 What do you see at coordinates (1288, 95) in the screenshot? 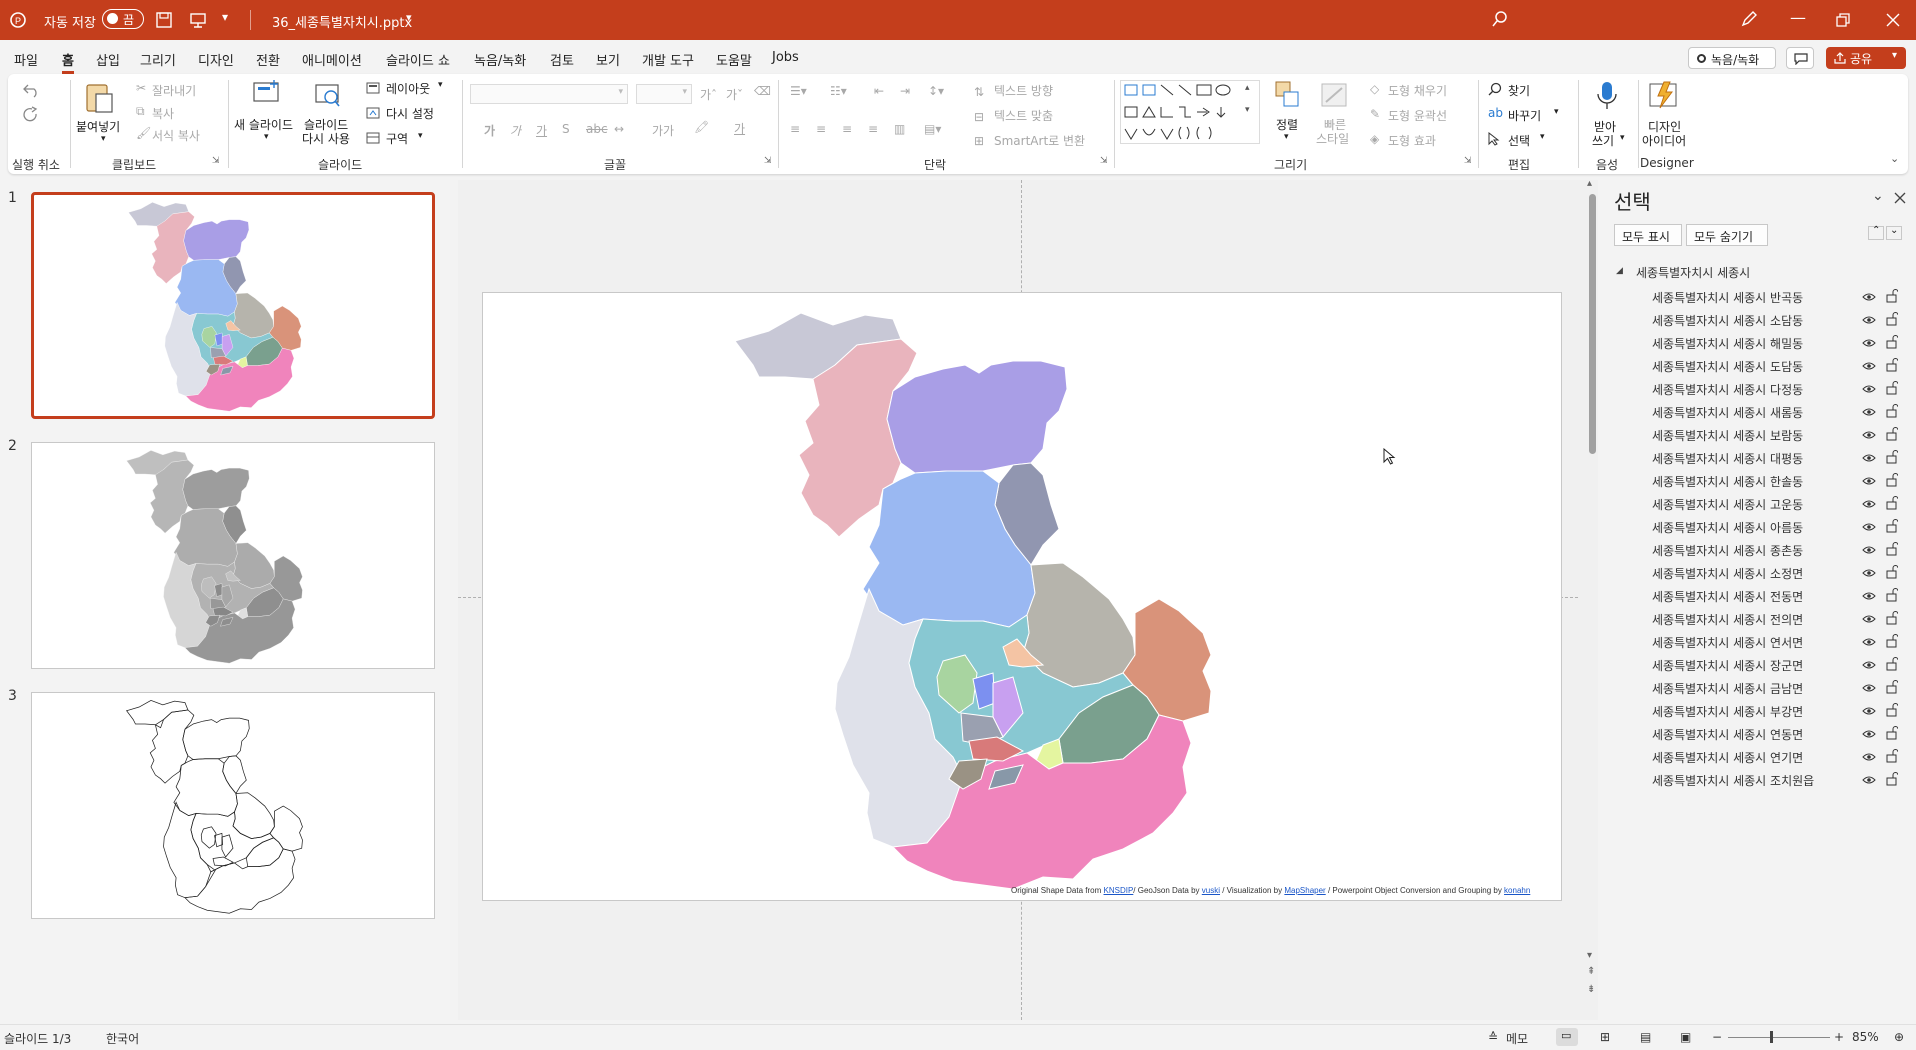
I see `arrange-icon` at bounding box center [1288, 95].